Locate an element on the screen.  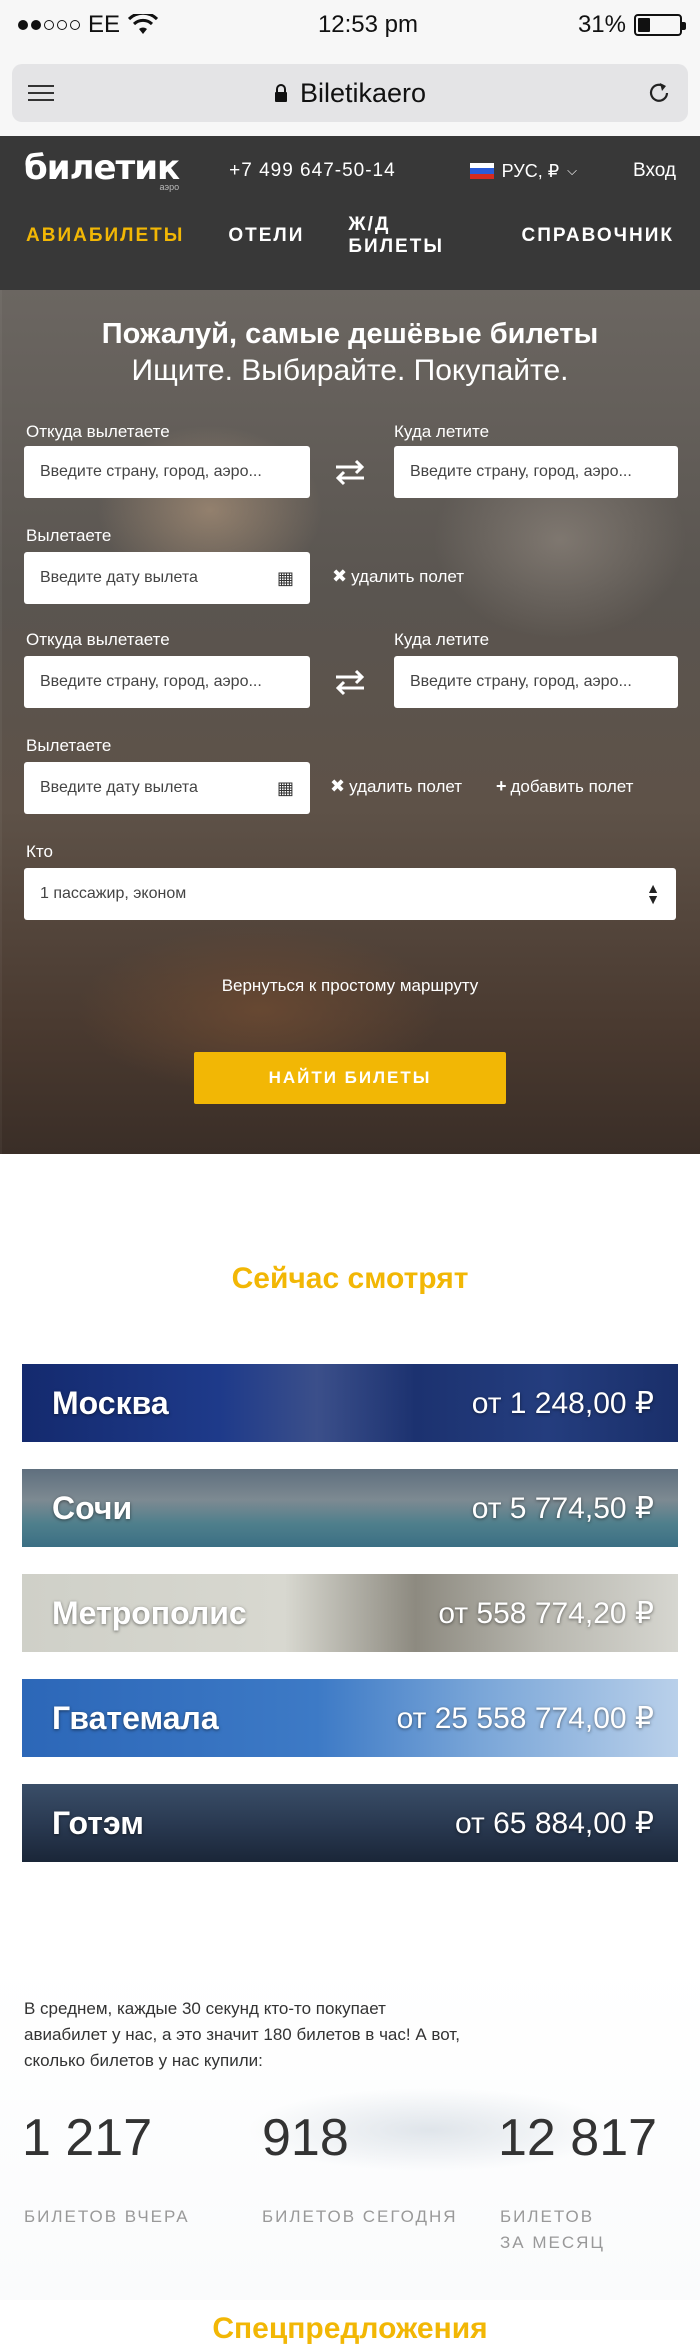
nav-item-trains: Ж/Д БИЛЕТЫ is located at coordinates (412, 236).